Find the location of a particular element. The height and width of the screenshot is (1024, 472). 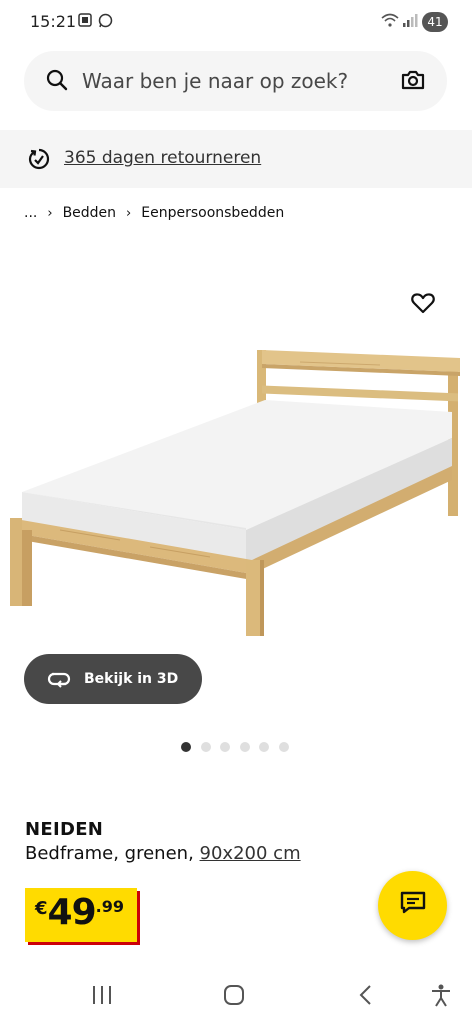

price-tag: € 49 .99 is located at coordinates (81, 915).